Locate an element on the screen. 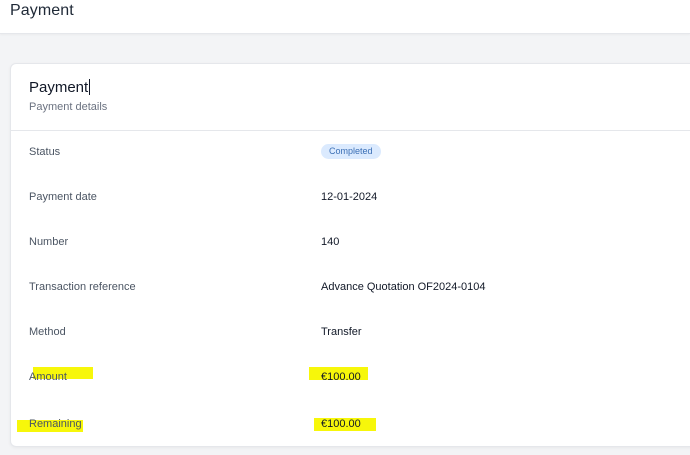 This screenshot has height=455, width=690. card-title-text: Payment is located at coordinates (59, 87).